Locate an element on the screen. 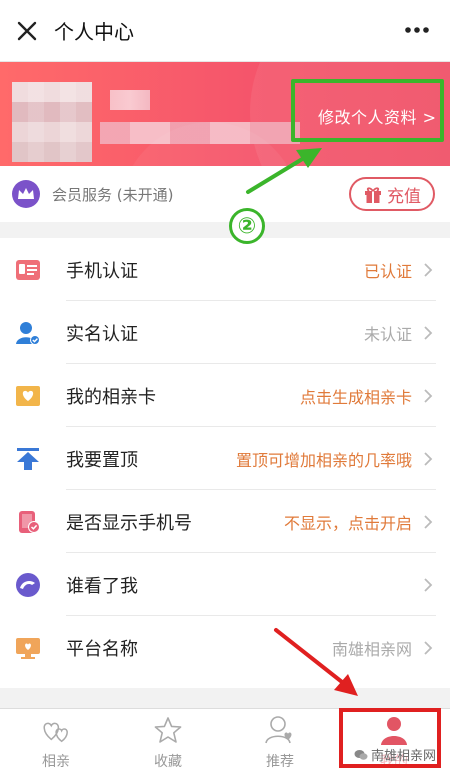 This screenshot has width=450, height=771. list-item-label: 我的相亲卡 is located at coordinates (111, 397).